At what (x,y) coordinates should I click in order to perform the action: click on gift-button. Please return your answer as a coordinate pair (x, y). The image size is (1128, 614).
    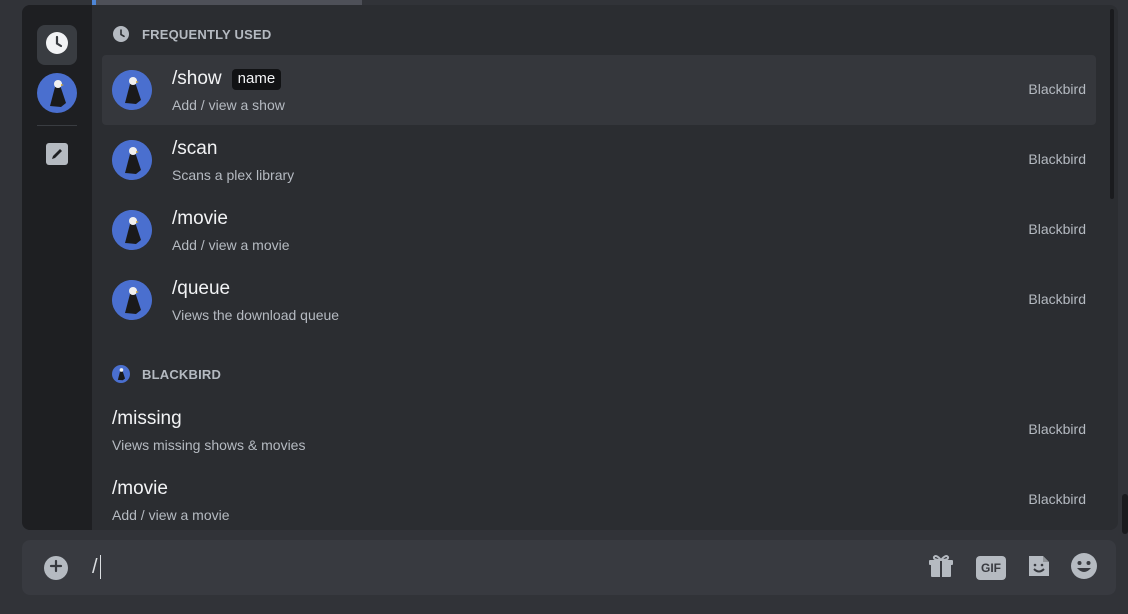
    Looking at the image, I should click on (941, 568).